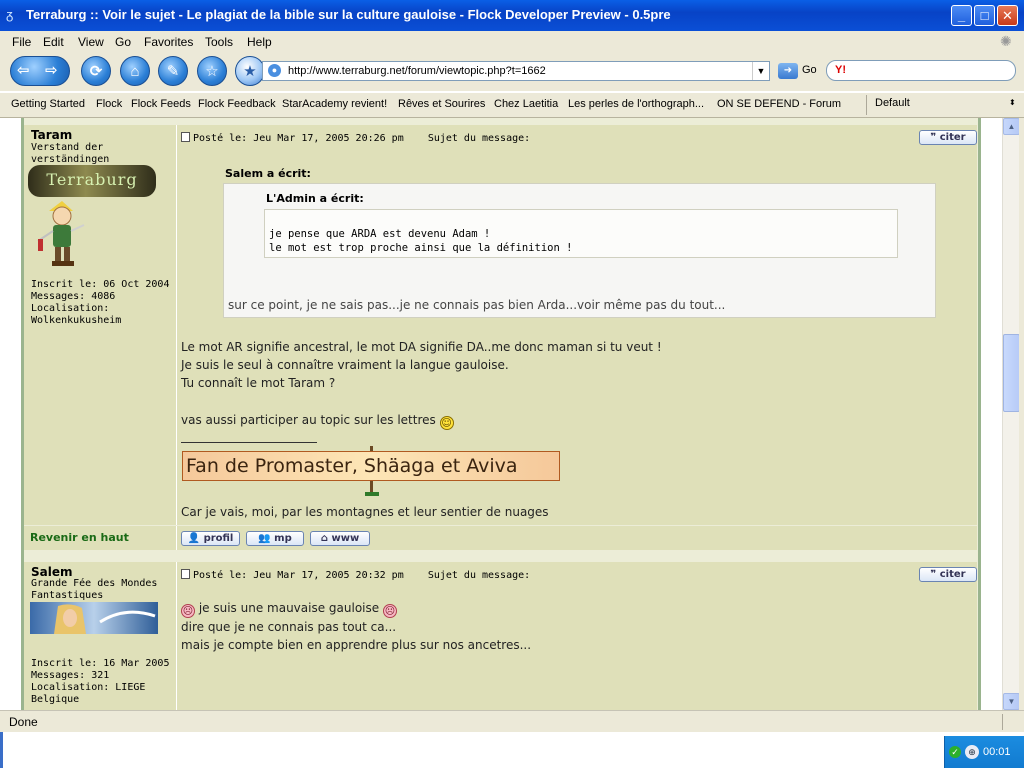  What do you see at coordinates (173, 71) in the screenshot?
I see `blog-editor-icon: ✎` at bounding box center [173, 71].